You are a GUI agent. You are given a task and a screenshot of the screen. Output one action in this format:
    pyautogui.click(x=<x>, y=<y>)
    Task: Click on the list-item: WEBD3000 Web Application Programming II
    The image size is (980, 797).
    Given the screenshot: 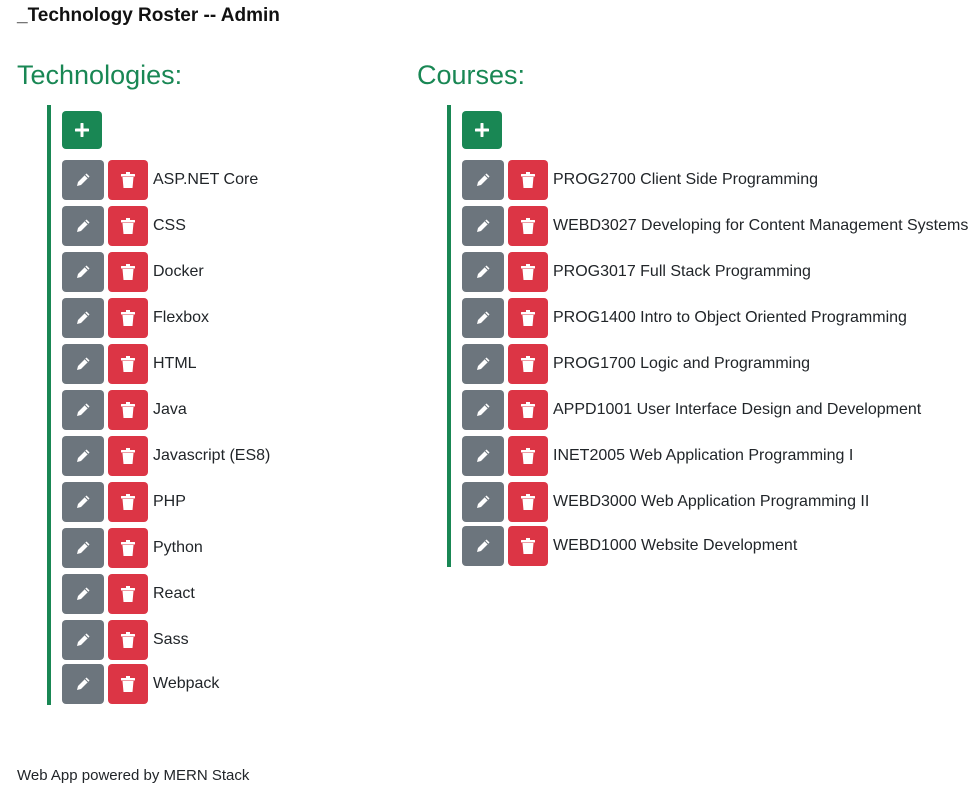 What is the action you would take?
    pyautogui.click(x=715, y=502)
    